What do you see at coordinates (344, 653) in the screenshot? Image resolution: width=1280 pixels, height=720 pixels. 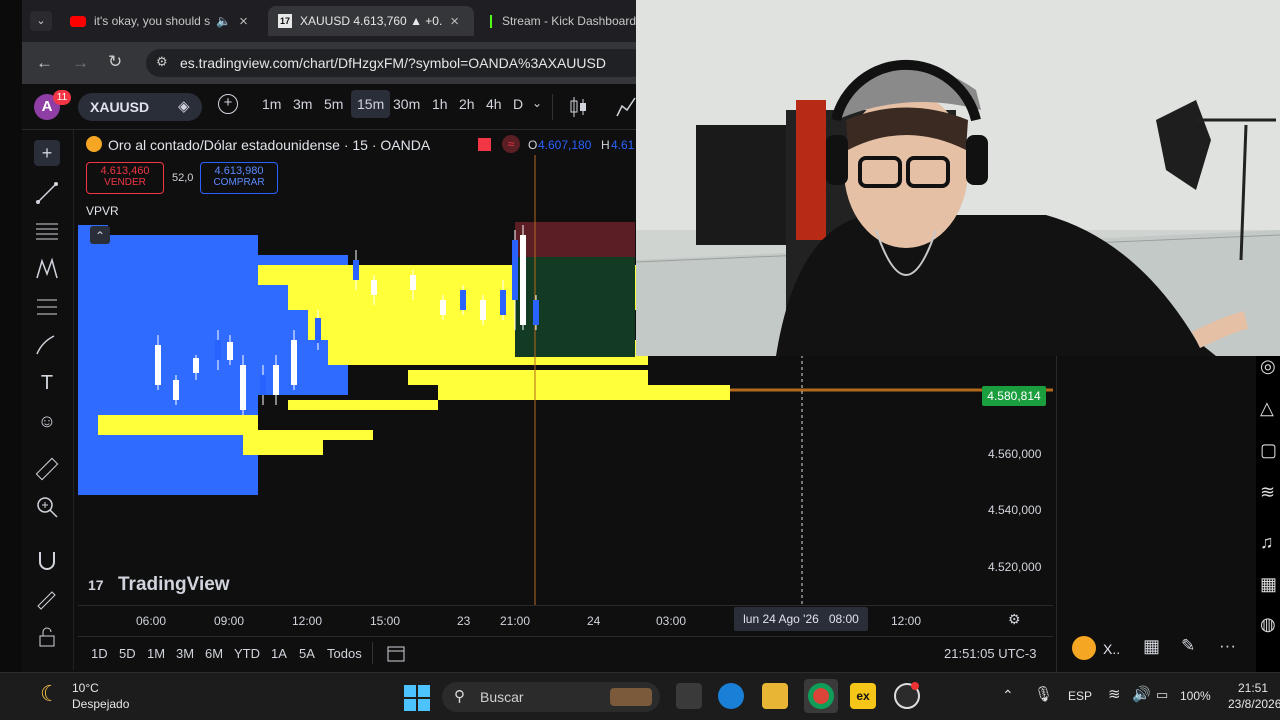 I see `range-todos: Todos` at bounding box center [344, 653].